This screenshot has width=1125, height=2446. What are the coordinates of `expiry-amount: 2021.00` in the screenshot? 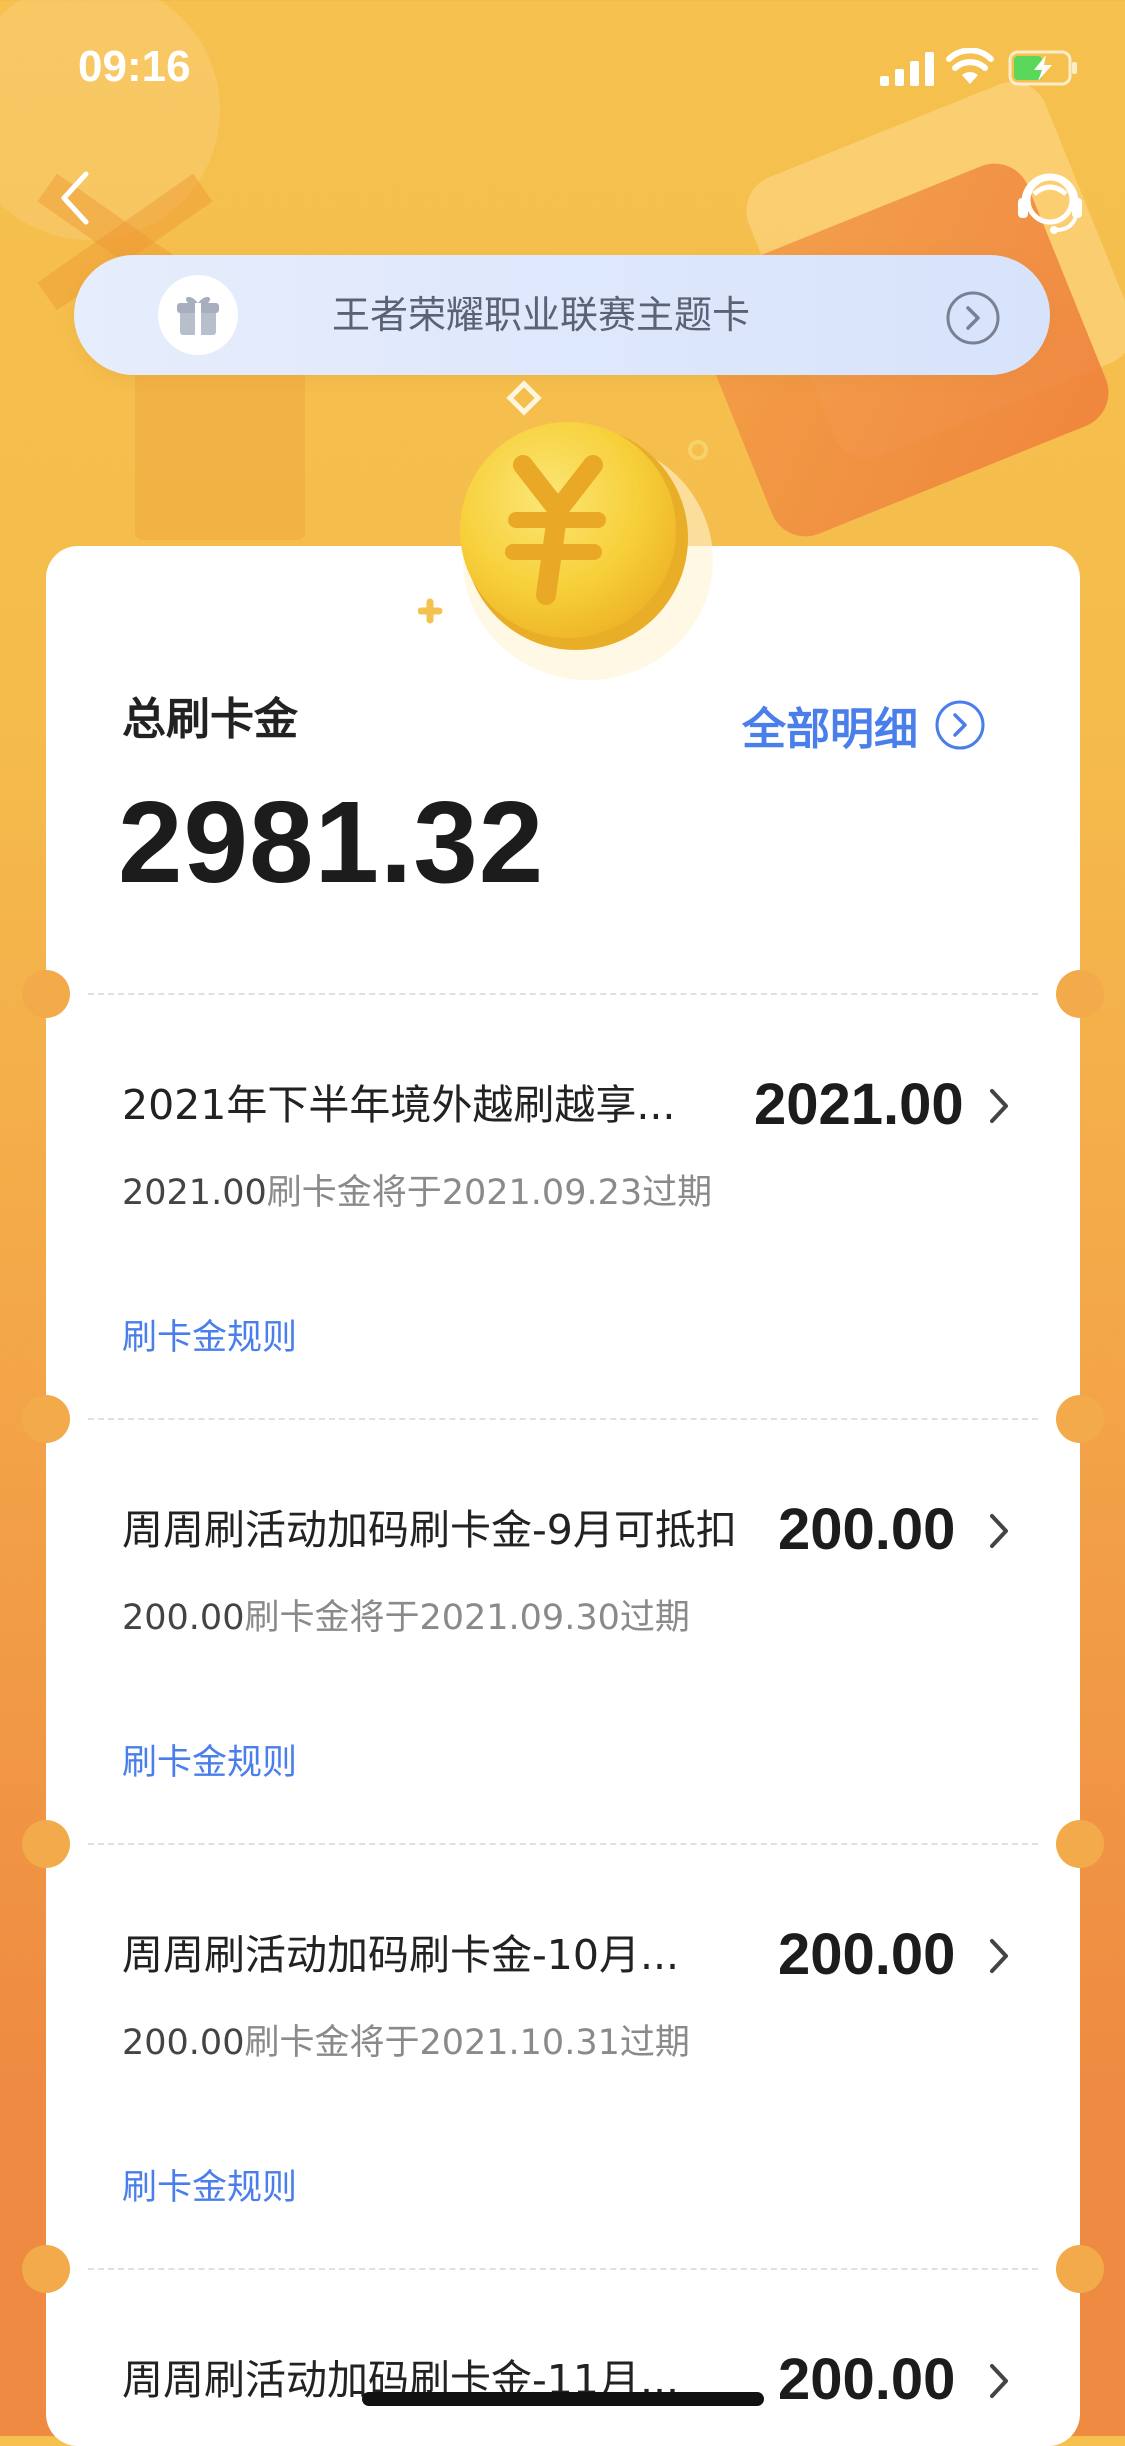 It's located at (194, 1193).